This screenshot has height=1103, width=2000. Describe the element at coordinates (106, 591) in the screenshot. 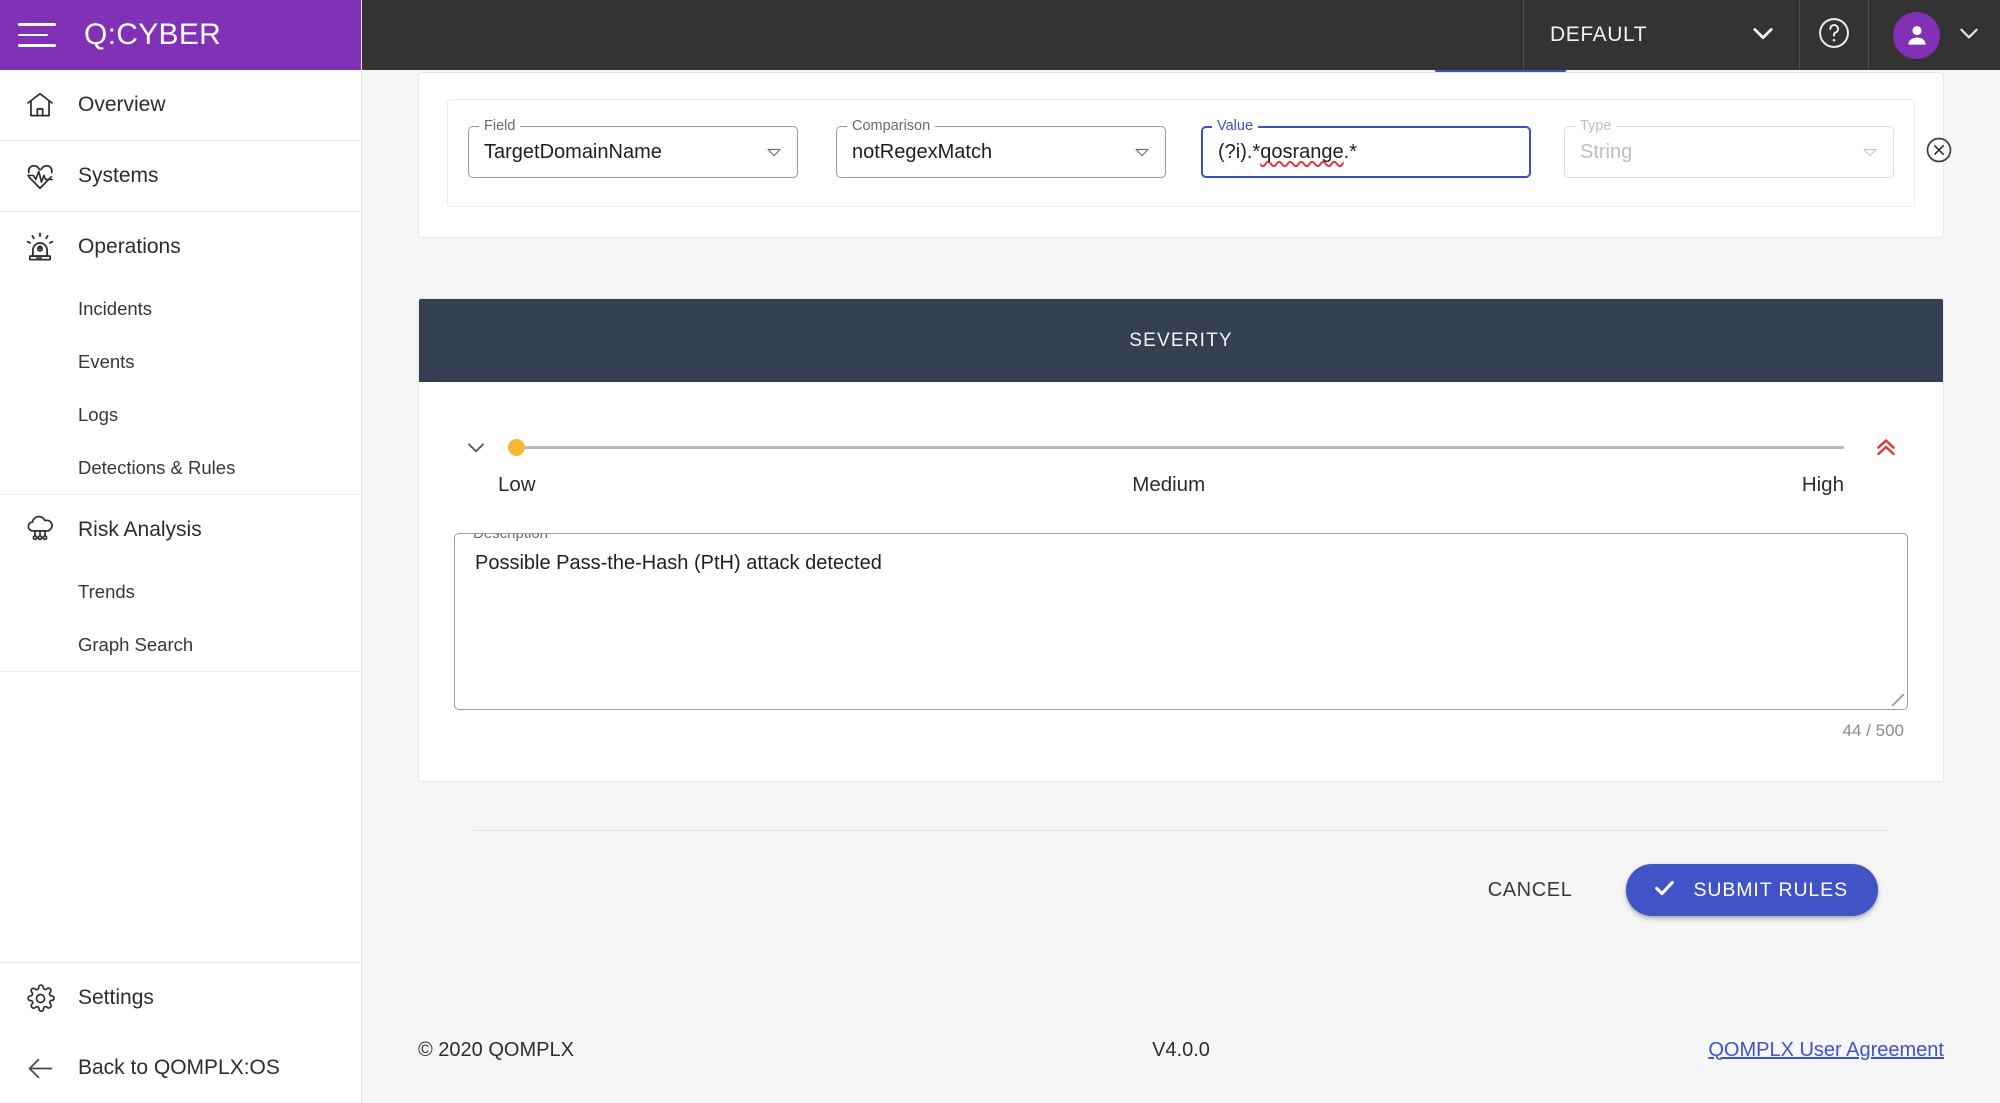

I see `sidebar-subitem-label: Trends` at that location.